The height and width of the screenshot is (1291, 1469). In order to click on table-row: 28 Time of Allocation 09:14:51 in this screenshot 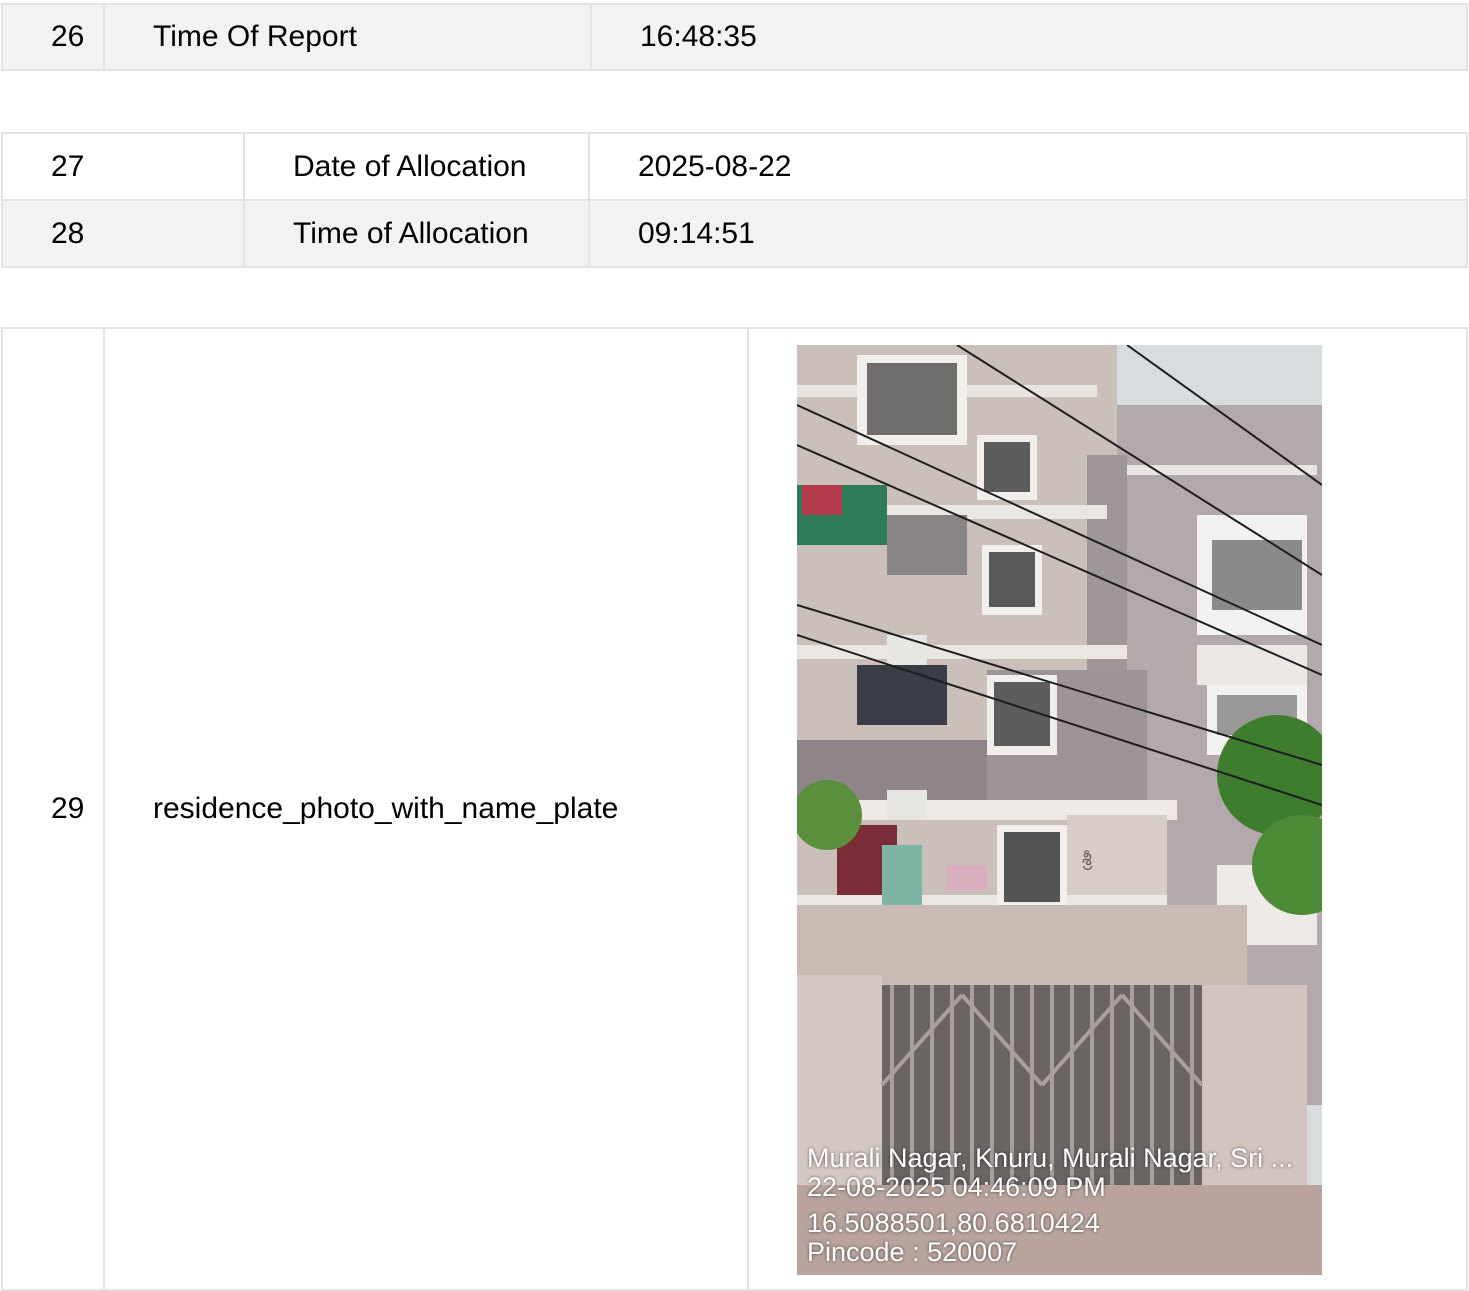, I will do `click(734, 233)`.